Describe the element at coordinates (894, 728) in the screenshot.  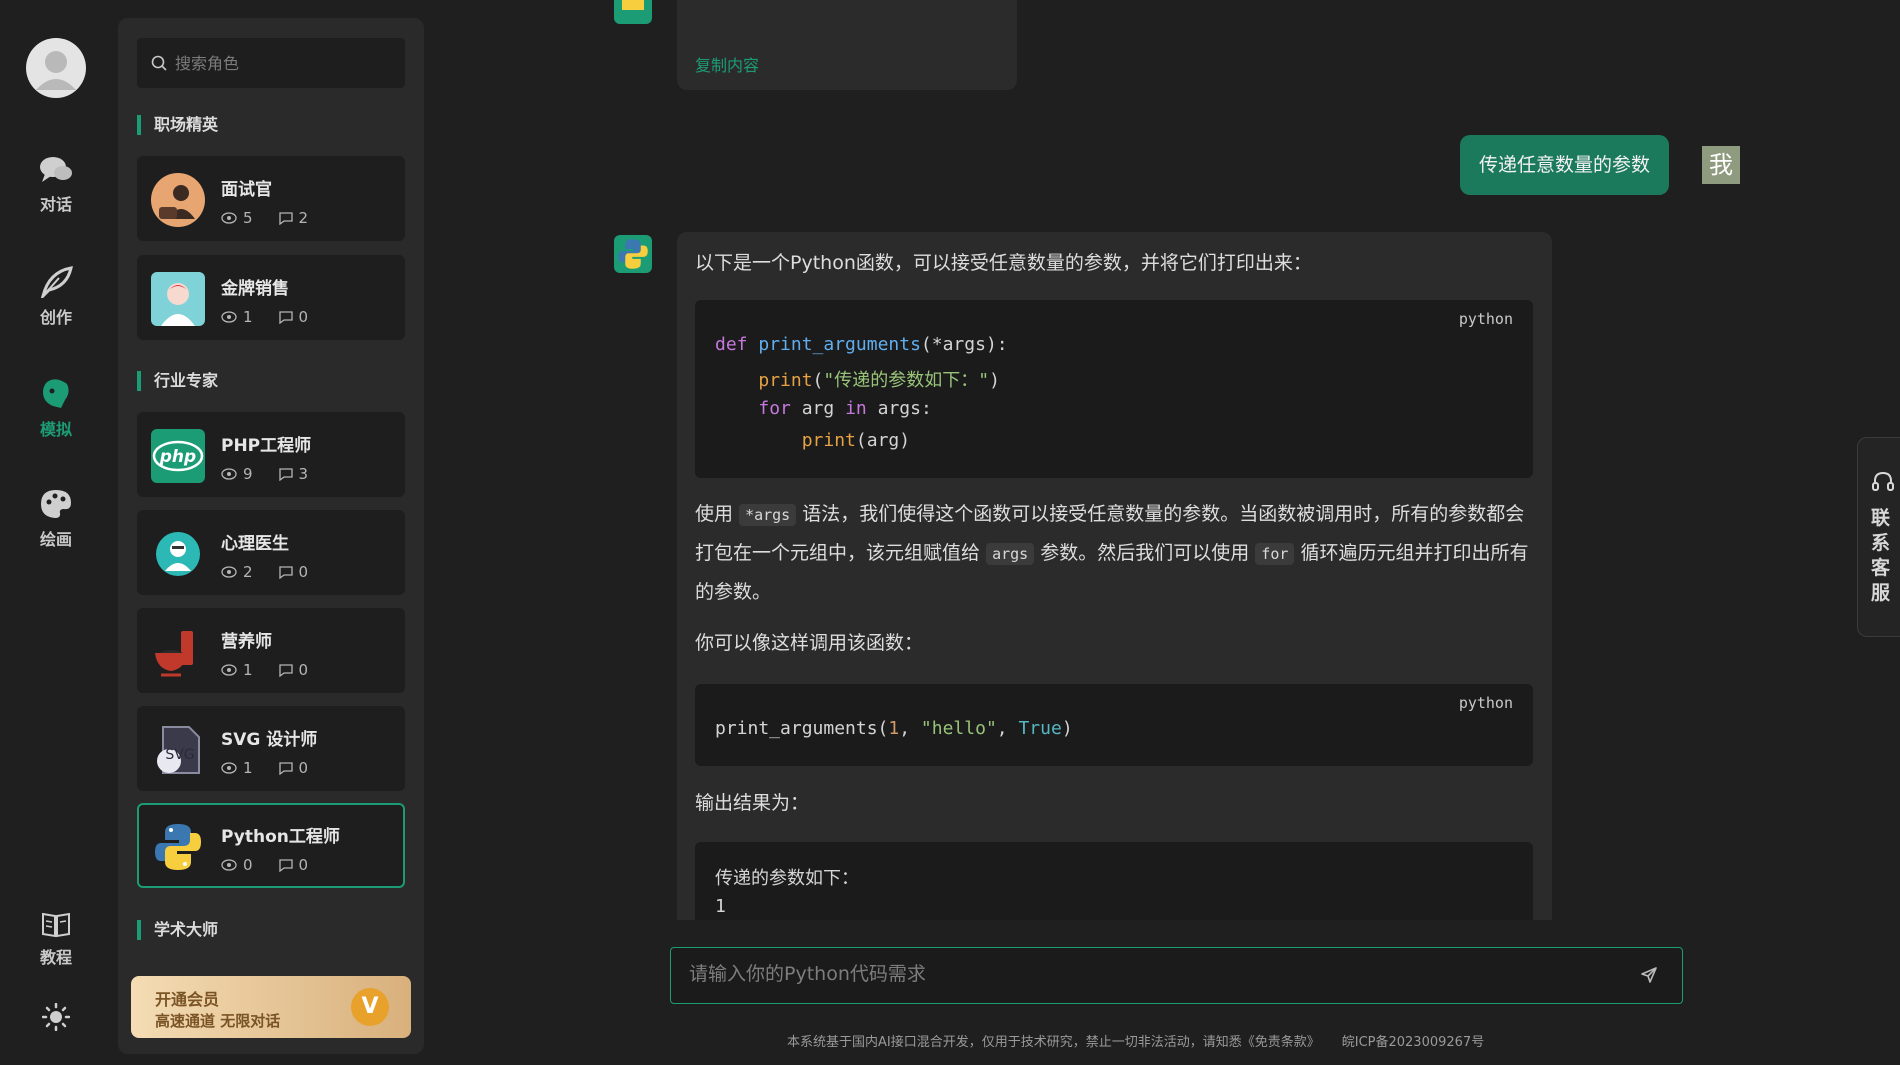
I see `code-line: print_arguments(1, "hello", True)` at that location.